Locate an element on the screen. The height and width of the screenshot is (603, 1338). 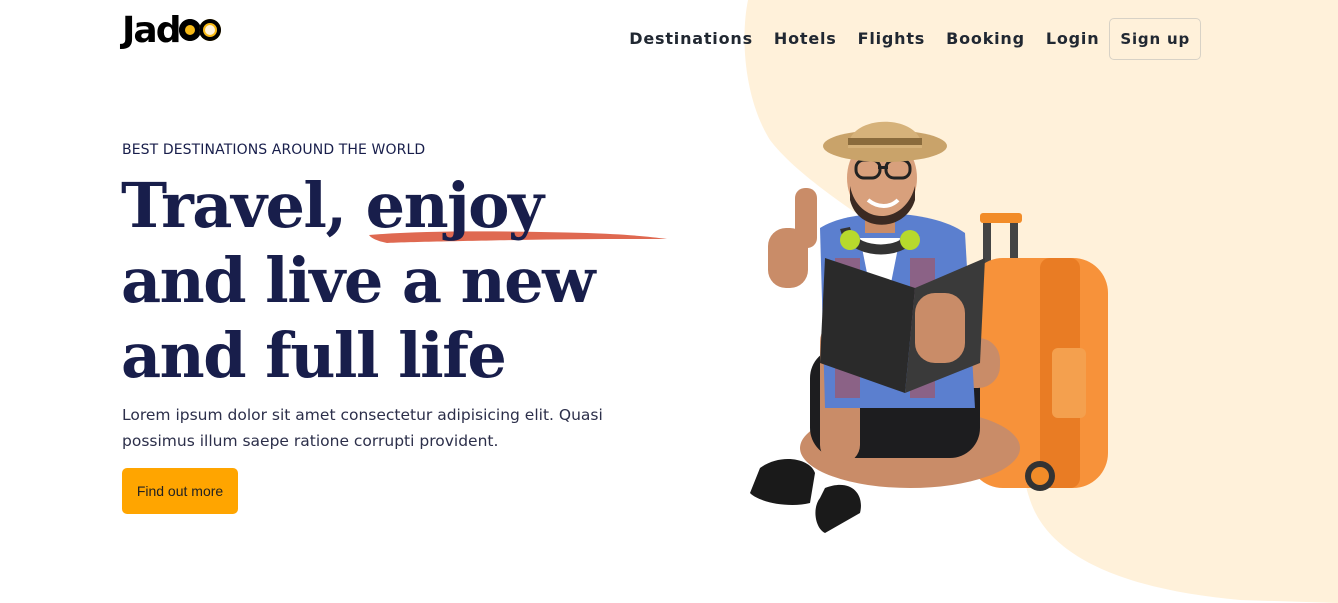
signup-button: Sign up is located at coordinates (1155, 39).